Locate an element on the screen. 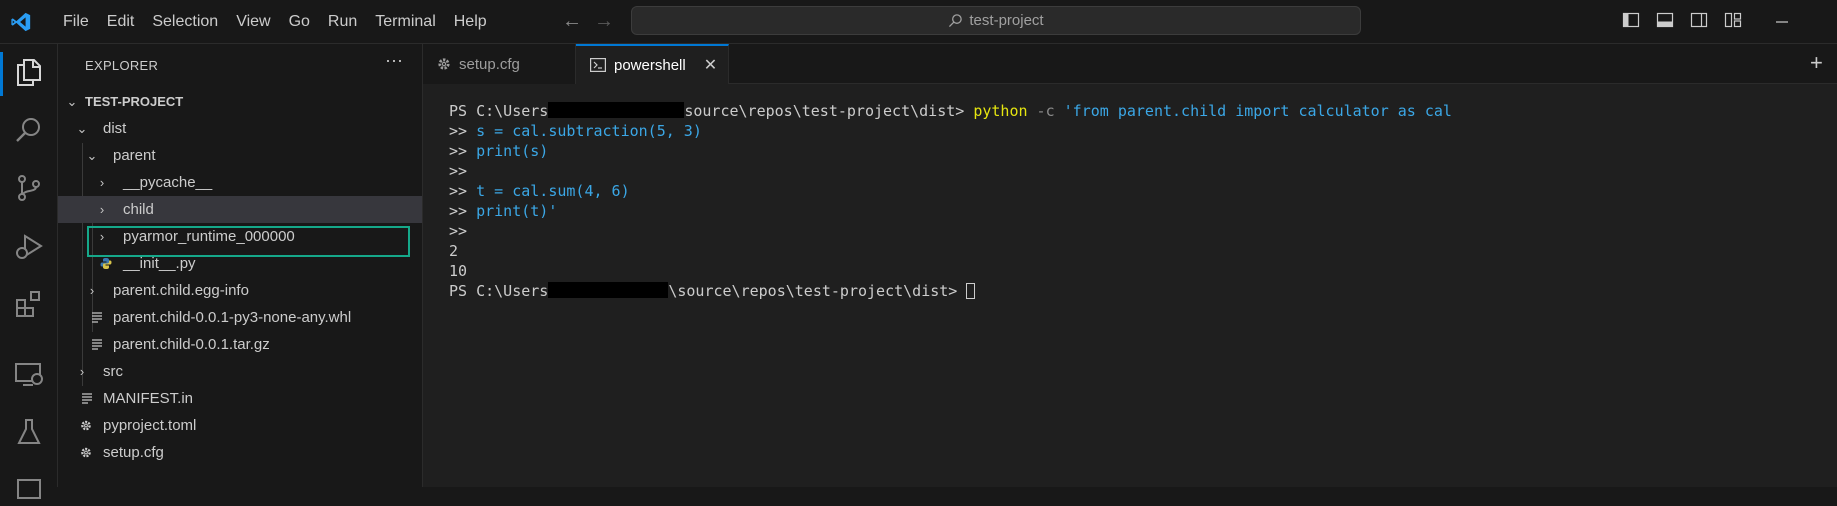 The width and height of the screenshot is (1837, 506). tree-item-pyproject: pyproject.toml is located at coordinates (240, 425).